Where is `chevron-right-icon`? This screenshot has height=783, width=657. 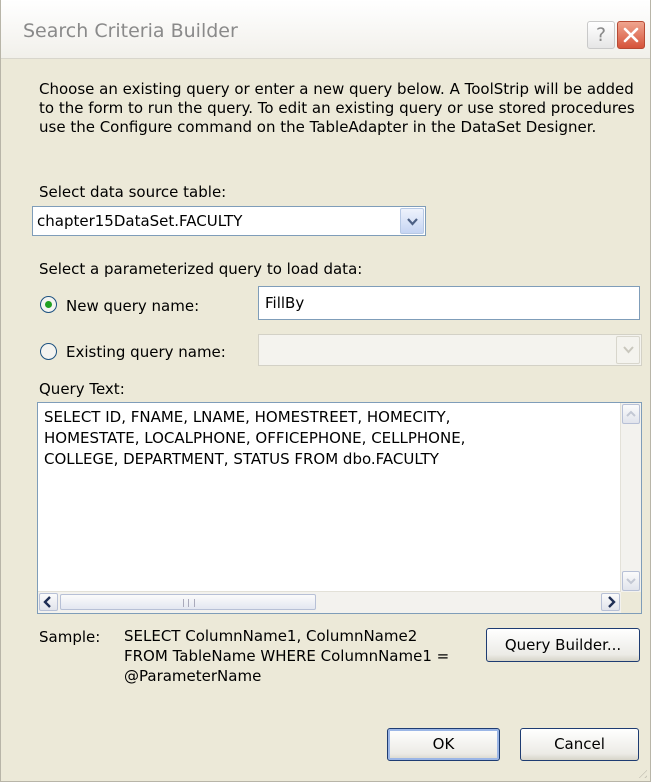 chevron-right-icon is located at coordinates (612, 602).